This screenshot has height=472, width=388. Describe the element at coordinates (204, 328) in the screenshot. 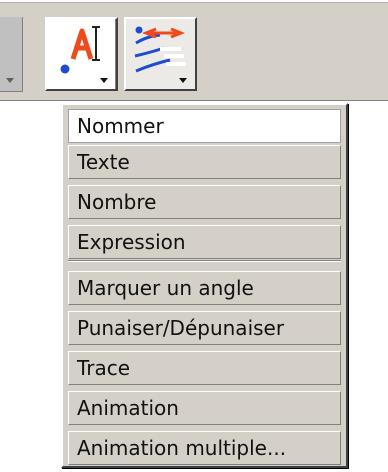

I see `menu-item-punaiser-depunaiser: Punaiser/Dépunaiser` at that location.